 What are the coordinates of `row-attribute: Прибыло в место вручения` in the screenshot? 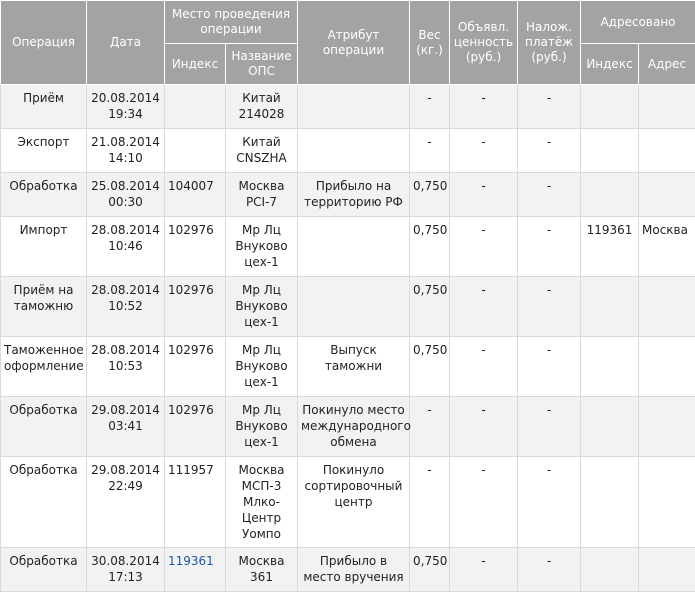 It's located at (354, 570).